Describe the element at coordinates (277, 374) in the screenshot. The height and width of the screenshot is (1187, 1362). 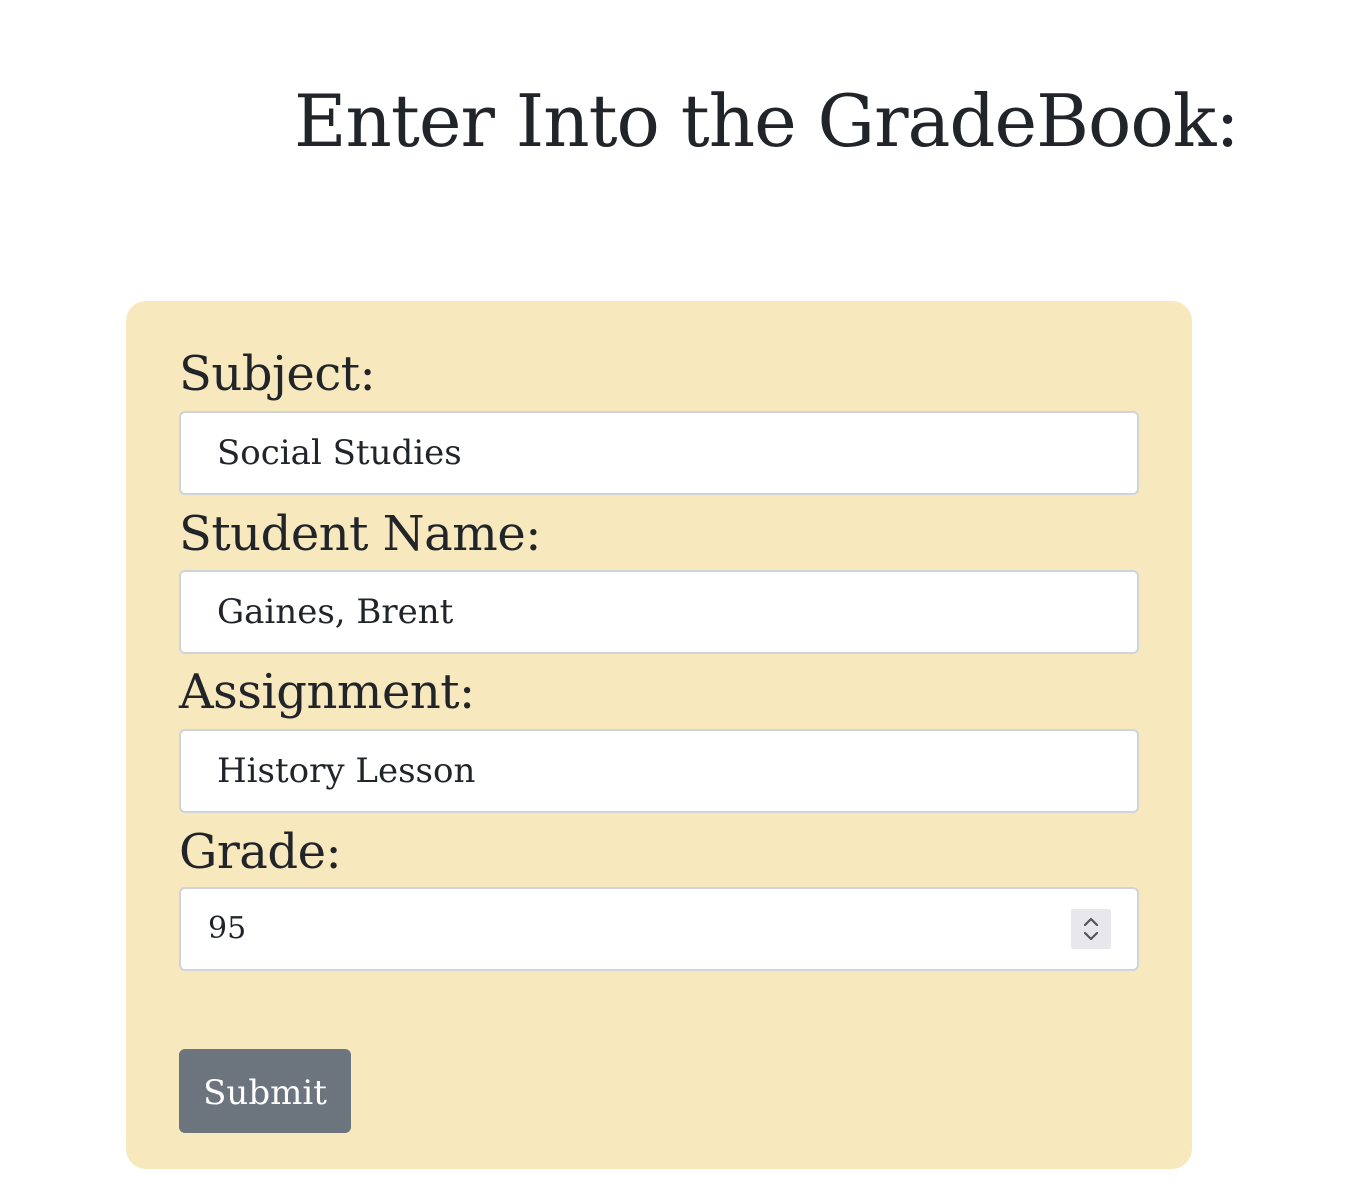
I see `subject-label: Subject:` at that location.